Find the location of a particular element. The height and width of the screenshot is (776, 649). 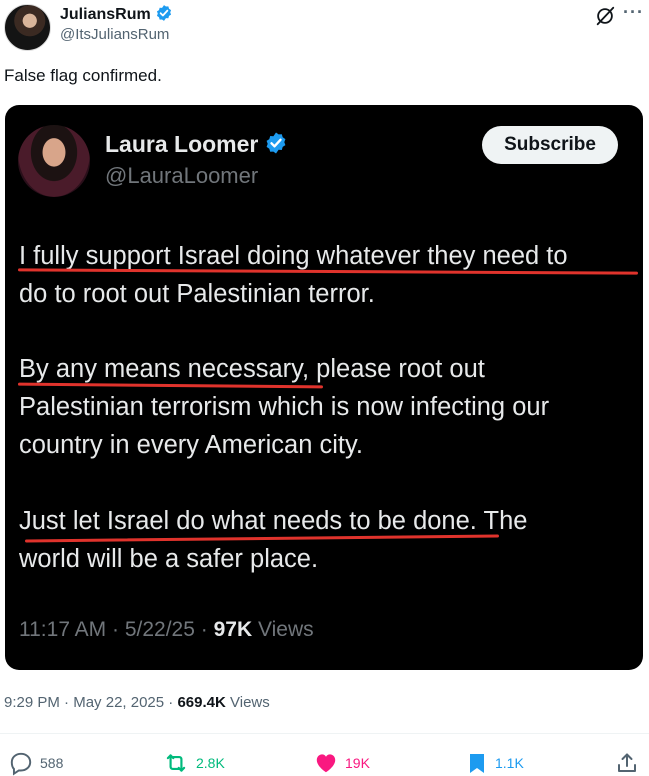

reply-button: 588 is located at coordinates (35, 763).